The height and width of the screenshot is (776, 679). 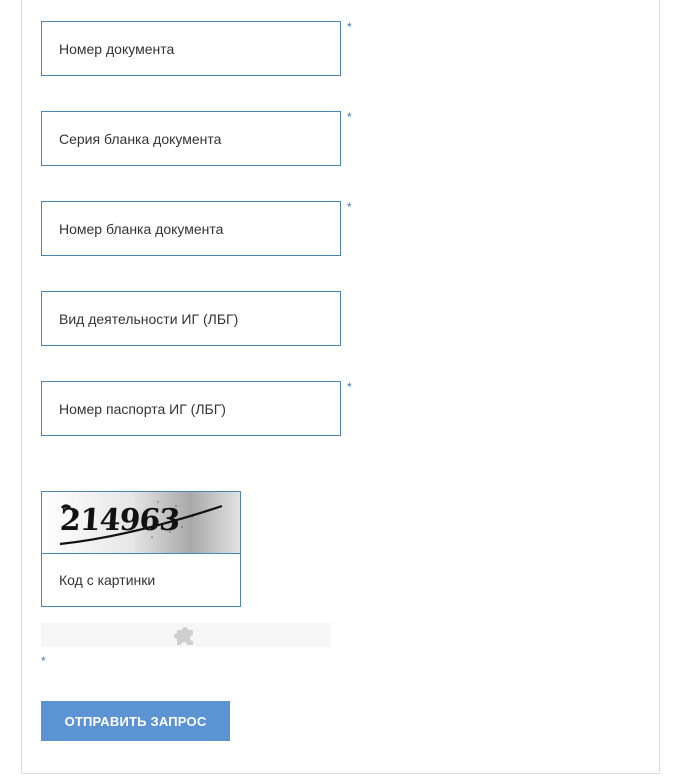 I want to click on submit-request-button: ОТПРАВИТЬ ЗАПРОС, so click(x=135, y=721).